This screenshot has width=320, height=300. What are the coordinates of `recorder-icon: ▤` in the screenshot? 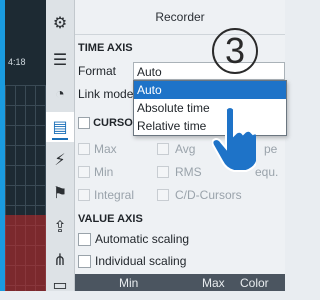 It's located at (60, 127).